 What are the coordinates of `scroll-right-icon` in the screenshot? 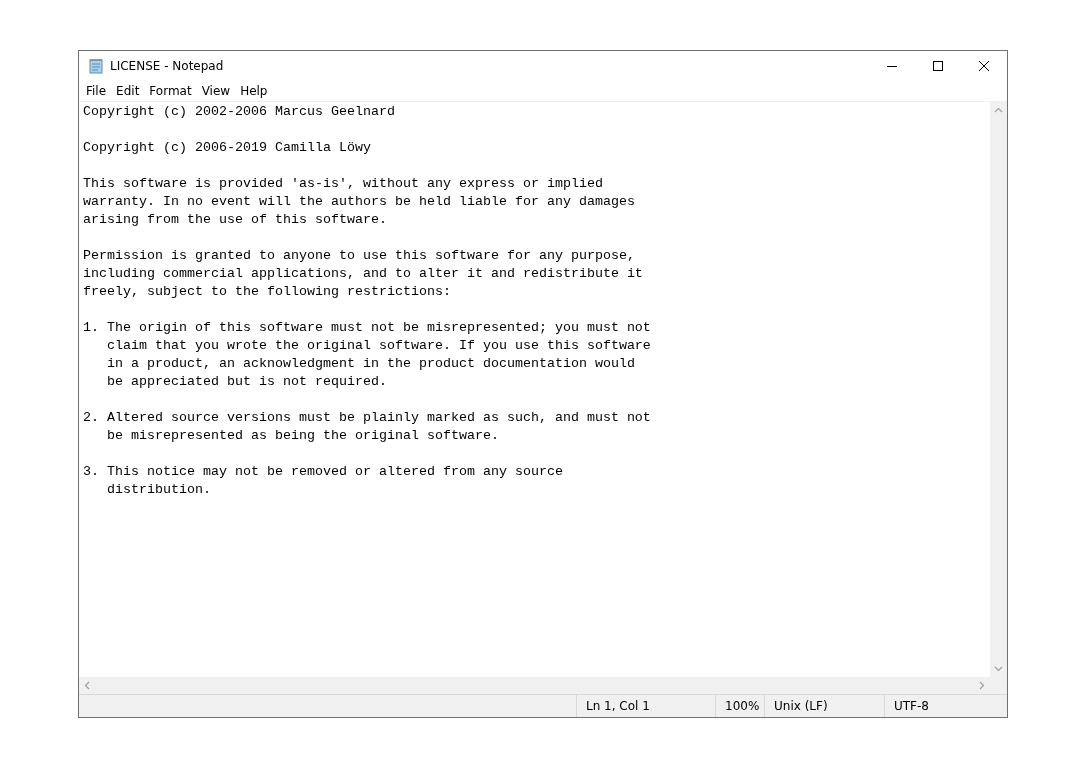 It's located at (981, 685).